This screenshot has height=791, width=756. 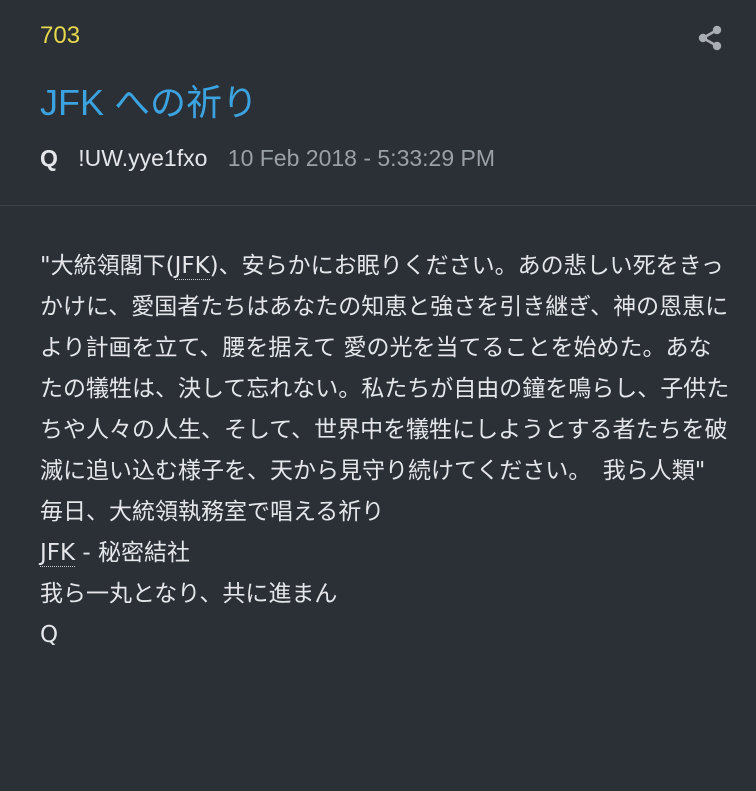 What do you see at coordinates (49, 635) in the screenshot?
I see `post-signature: Q` at bounding box center [49, 635].